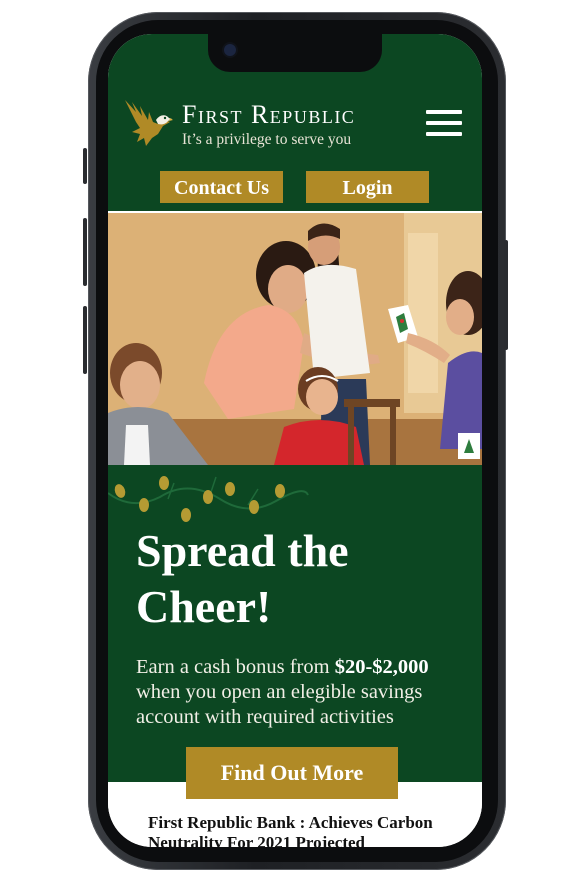 This screenshot has width=583, height=886. Describe the element at coordinates (242, 578) in the screenshot. I see `promo-title: Spread the Cheer!` at that location.